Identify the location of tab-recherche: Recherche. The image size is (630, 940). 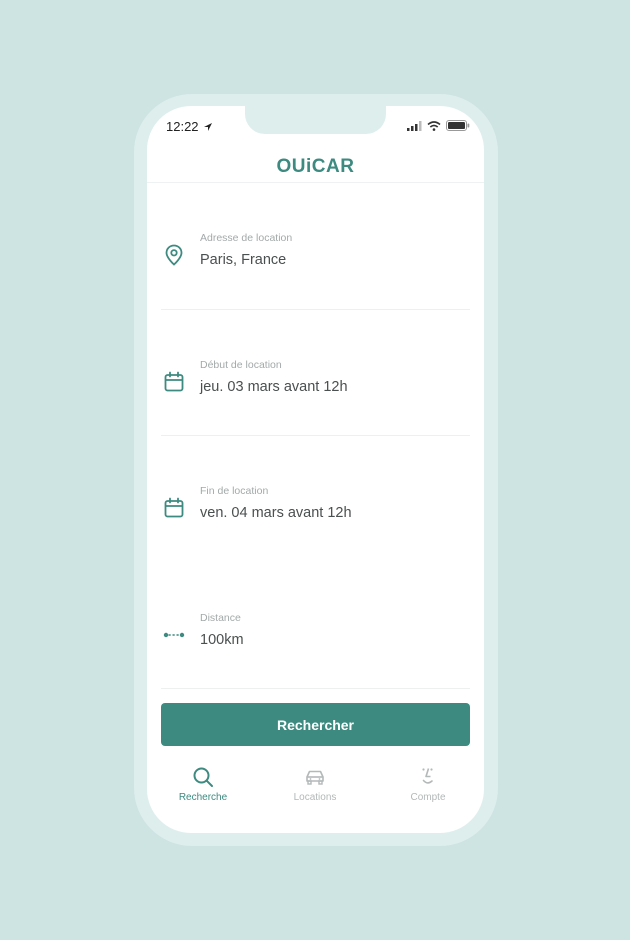
(203, 784).